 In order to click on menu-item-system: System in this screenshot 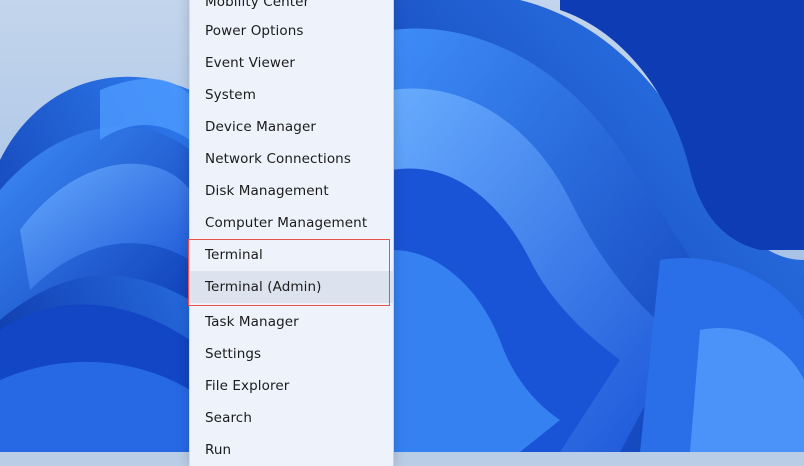, I will do `click(291, 95)`.